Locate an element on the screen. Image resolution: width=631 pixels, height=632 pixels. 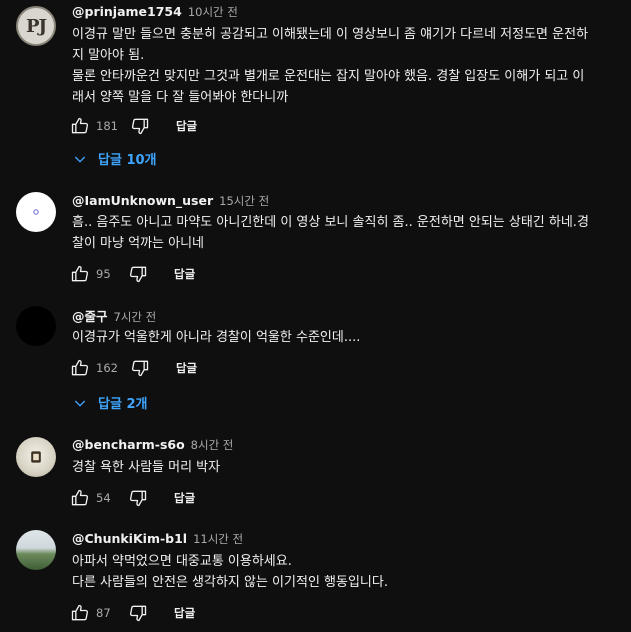
avatar-text: PJ is located at coordinates (36, 26).